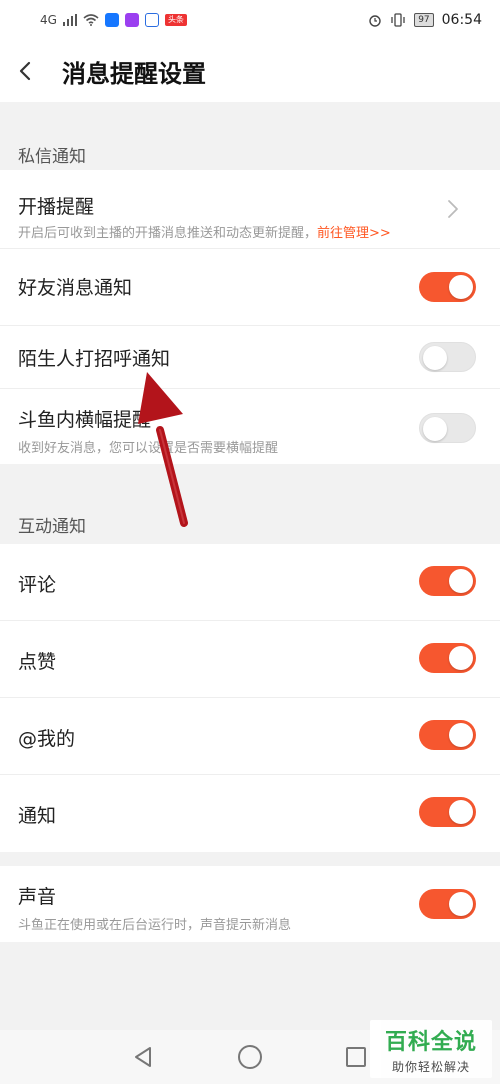 Image resolution: width=500 pixels, height=1084 pixels. I want to click on row-title: 陌生人打招呼通知, so click(94, 359).